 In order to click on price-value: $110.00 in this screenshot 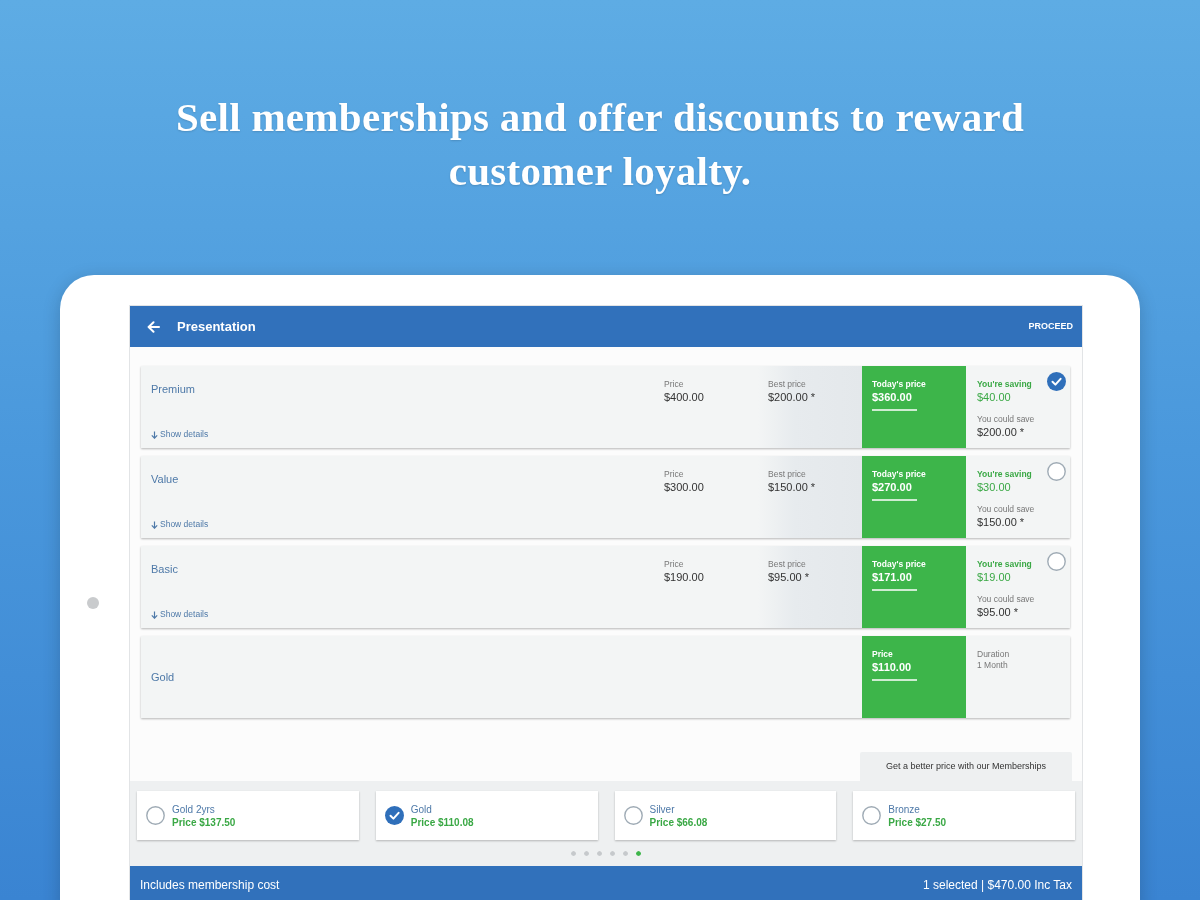, I will do `click(892, 667)`.